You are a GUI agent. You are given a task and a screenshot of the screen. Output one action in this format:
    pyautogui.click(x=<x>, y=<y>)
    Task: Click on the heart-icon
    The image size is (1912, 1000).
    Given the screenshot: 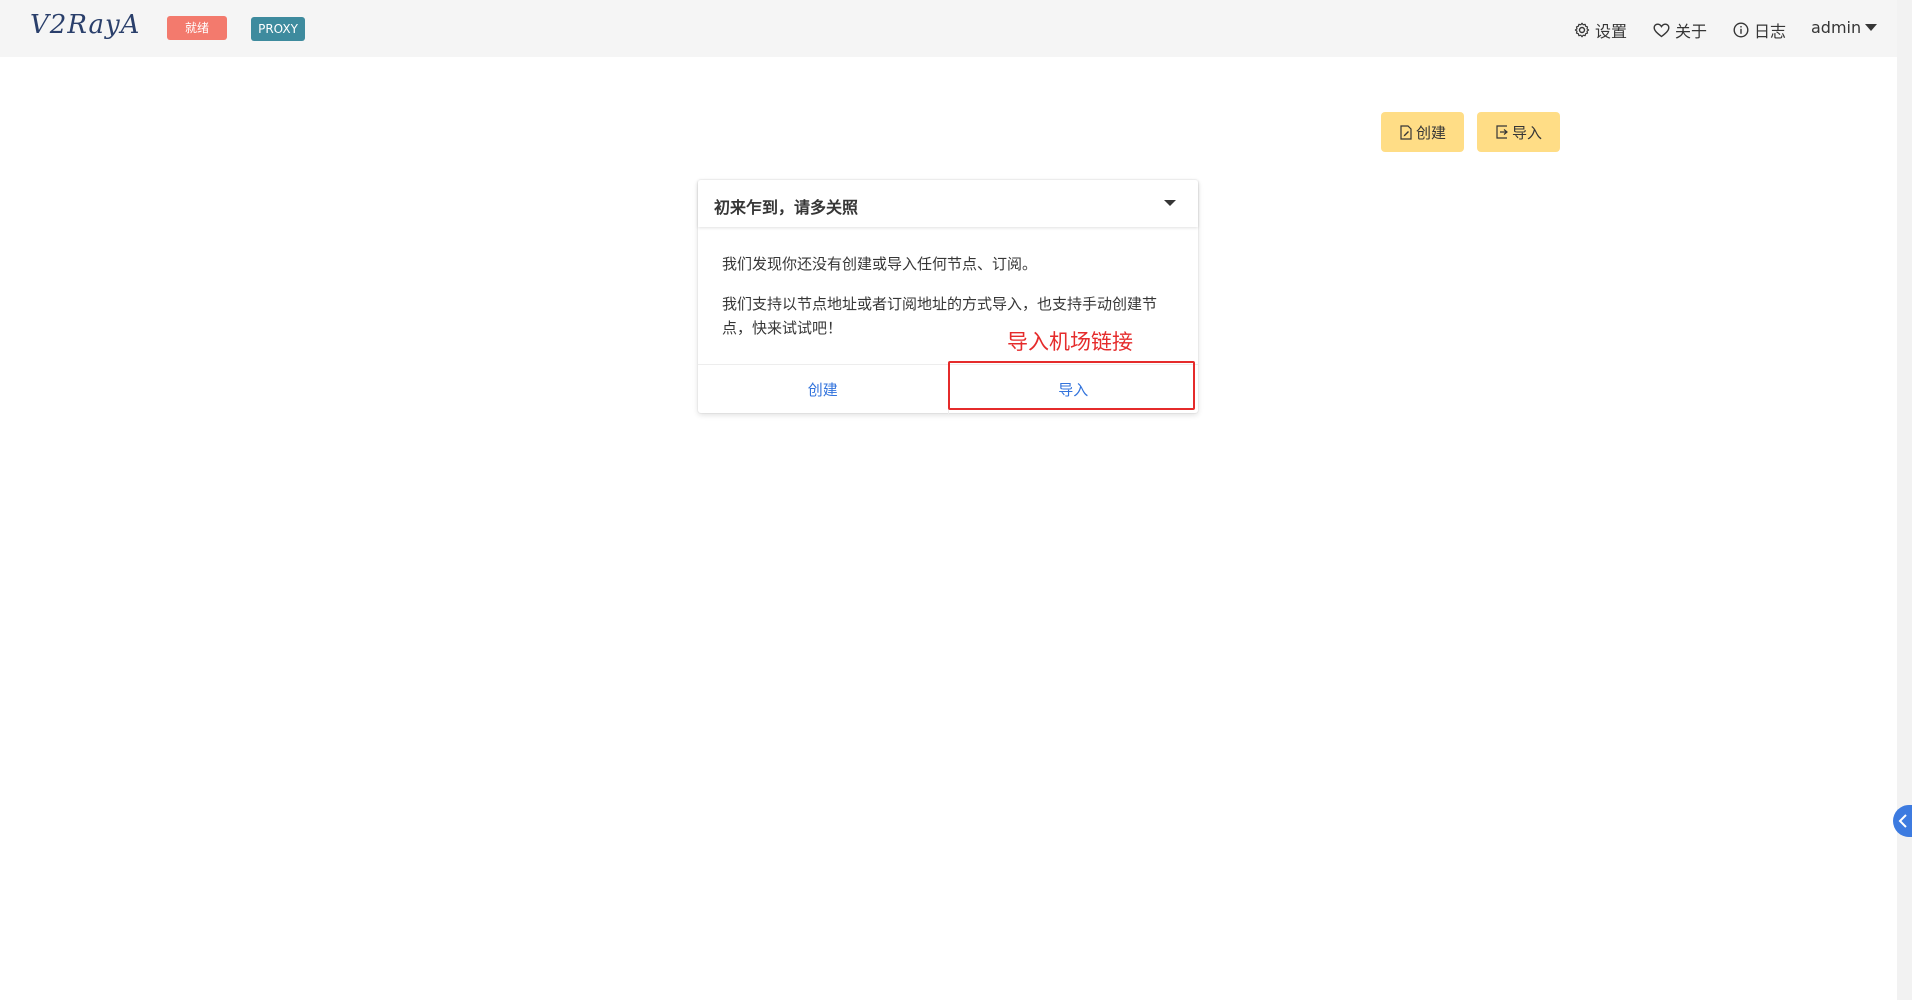 What is the action you would take?
    pyautogui.click(x=1661, y=29)
    